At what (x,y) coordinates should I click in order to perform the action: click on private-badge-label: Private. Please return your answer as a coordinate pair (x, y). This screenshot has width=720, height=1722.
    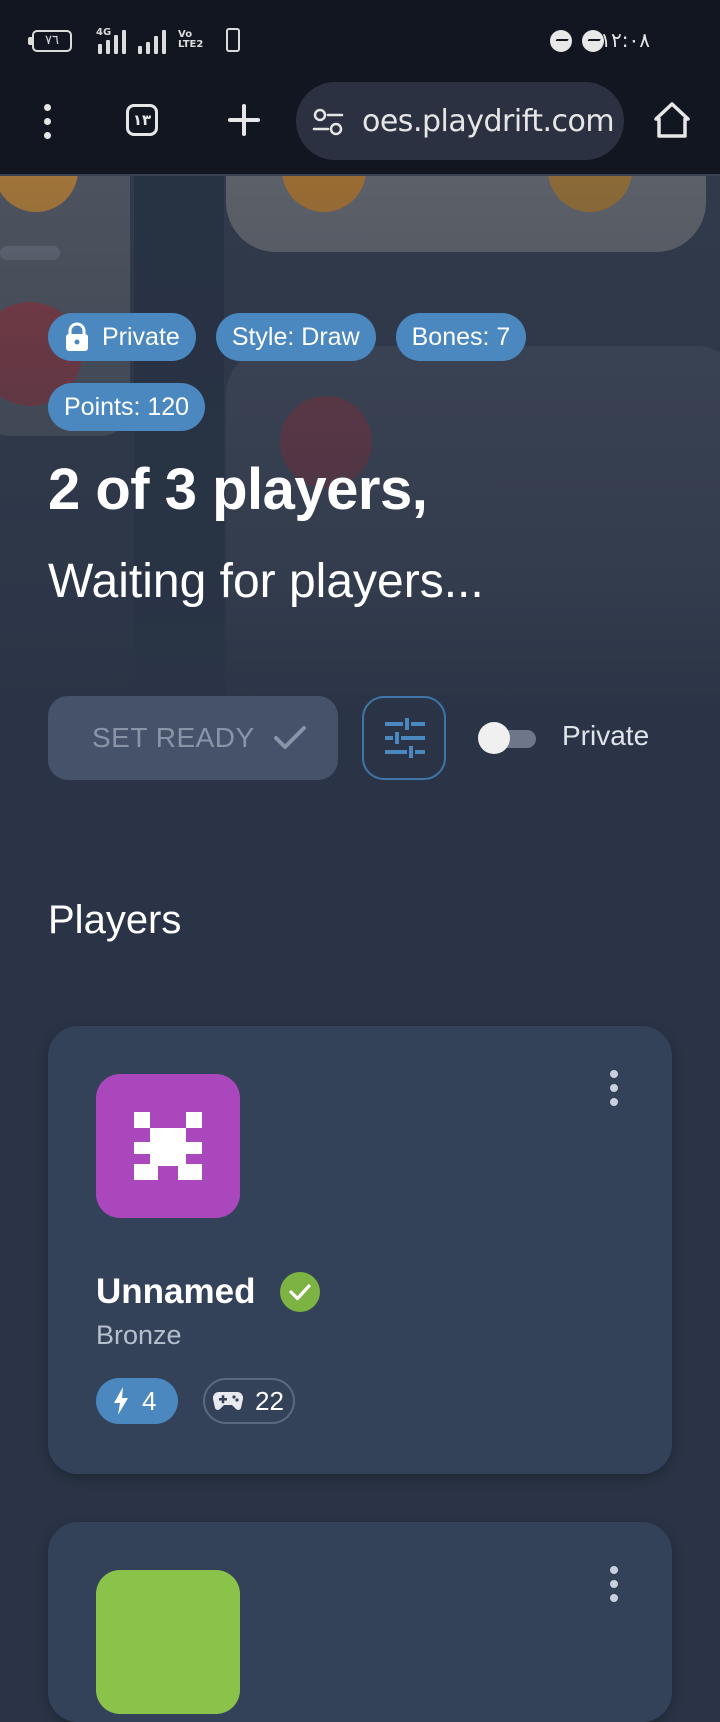
    Looking at the image, I should click on (141, 336).